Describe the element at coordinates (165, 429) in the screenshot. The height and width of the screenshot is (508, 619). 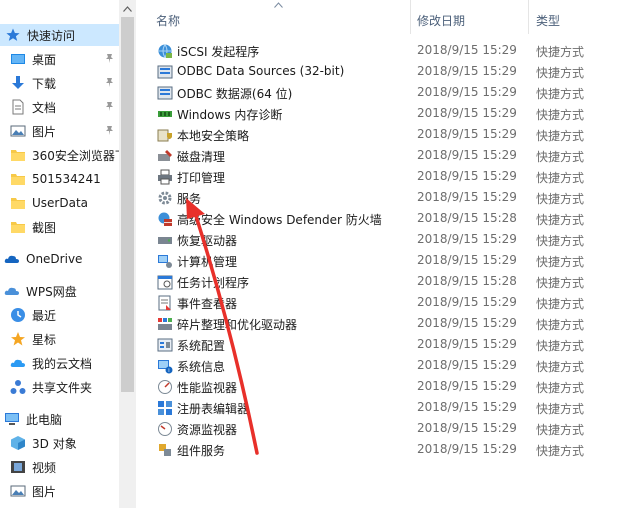
I see `resource-monitor-icon` at that location.